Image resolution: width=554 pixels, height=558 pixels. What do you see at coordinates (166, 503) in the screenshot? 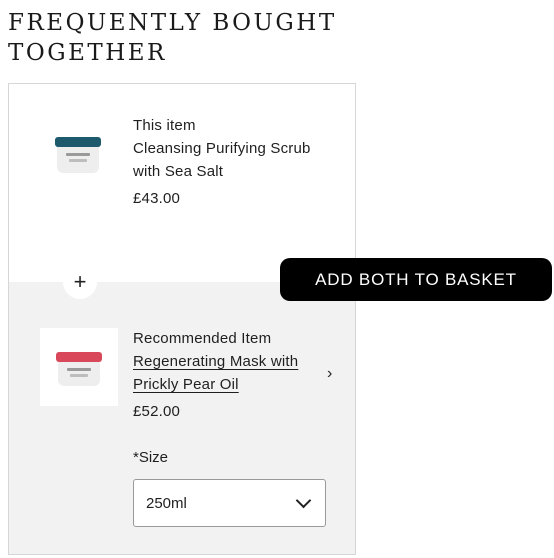
I see `size-selected-value: 250ml` at bounding box center [166, 503].